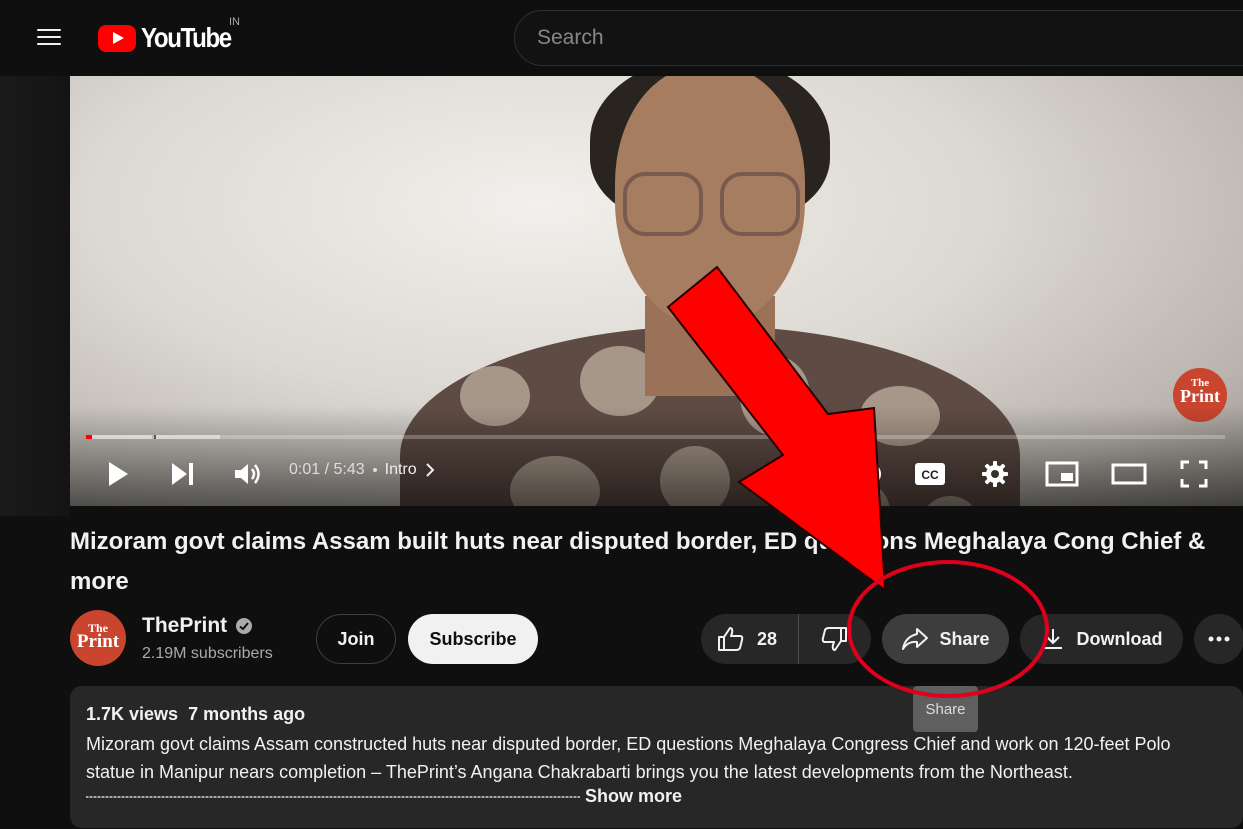 This screenshot has width=1243, height=829. Describe the element at coordinates (35, 296) in the screenshot. I see `page-side-shade` at that location.